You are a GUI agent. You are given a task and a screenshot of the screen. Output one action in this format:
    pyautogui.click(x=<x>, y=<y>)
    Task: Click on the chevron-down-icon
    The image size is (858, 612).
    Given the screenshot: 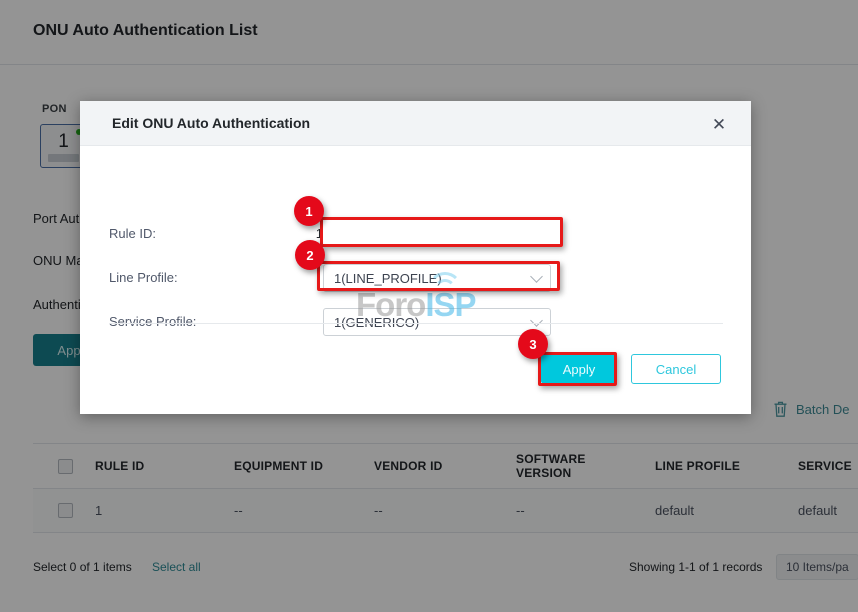 What is the action you would take?
    pyautogui.click(x=536, y=276)
    